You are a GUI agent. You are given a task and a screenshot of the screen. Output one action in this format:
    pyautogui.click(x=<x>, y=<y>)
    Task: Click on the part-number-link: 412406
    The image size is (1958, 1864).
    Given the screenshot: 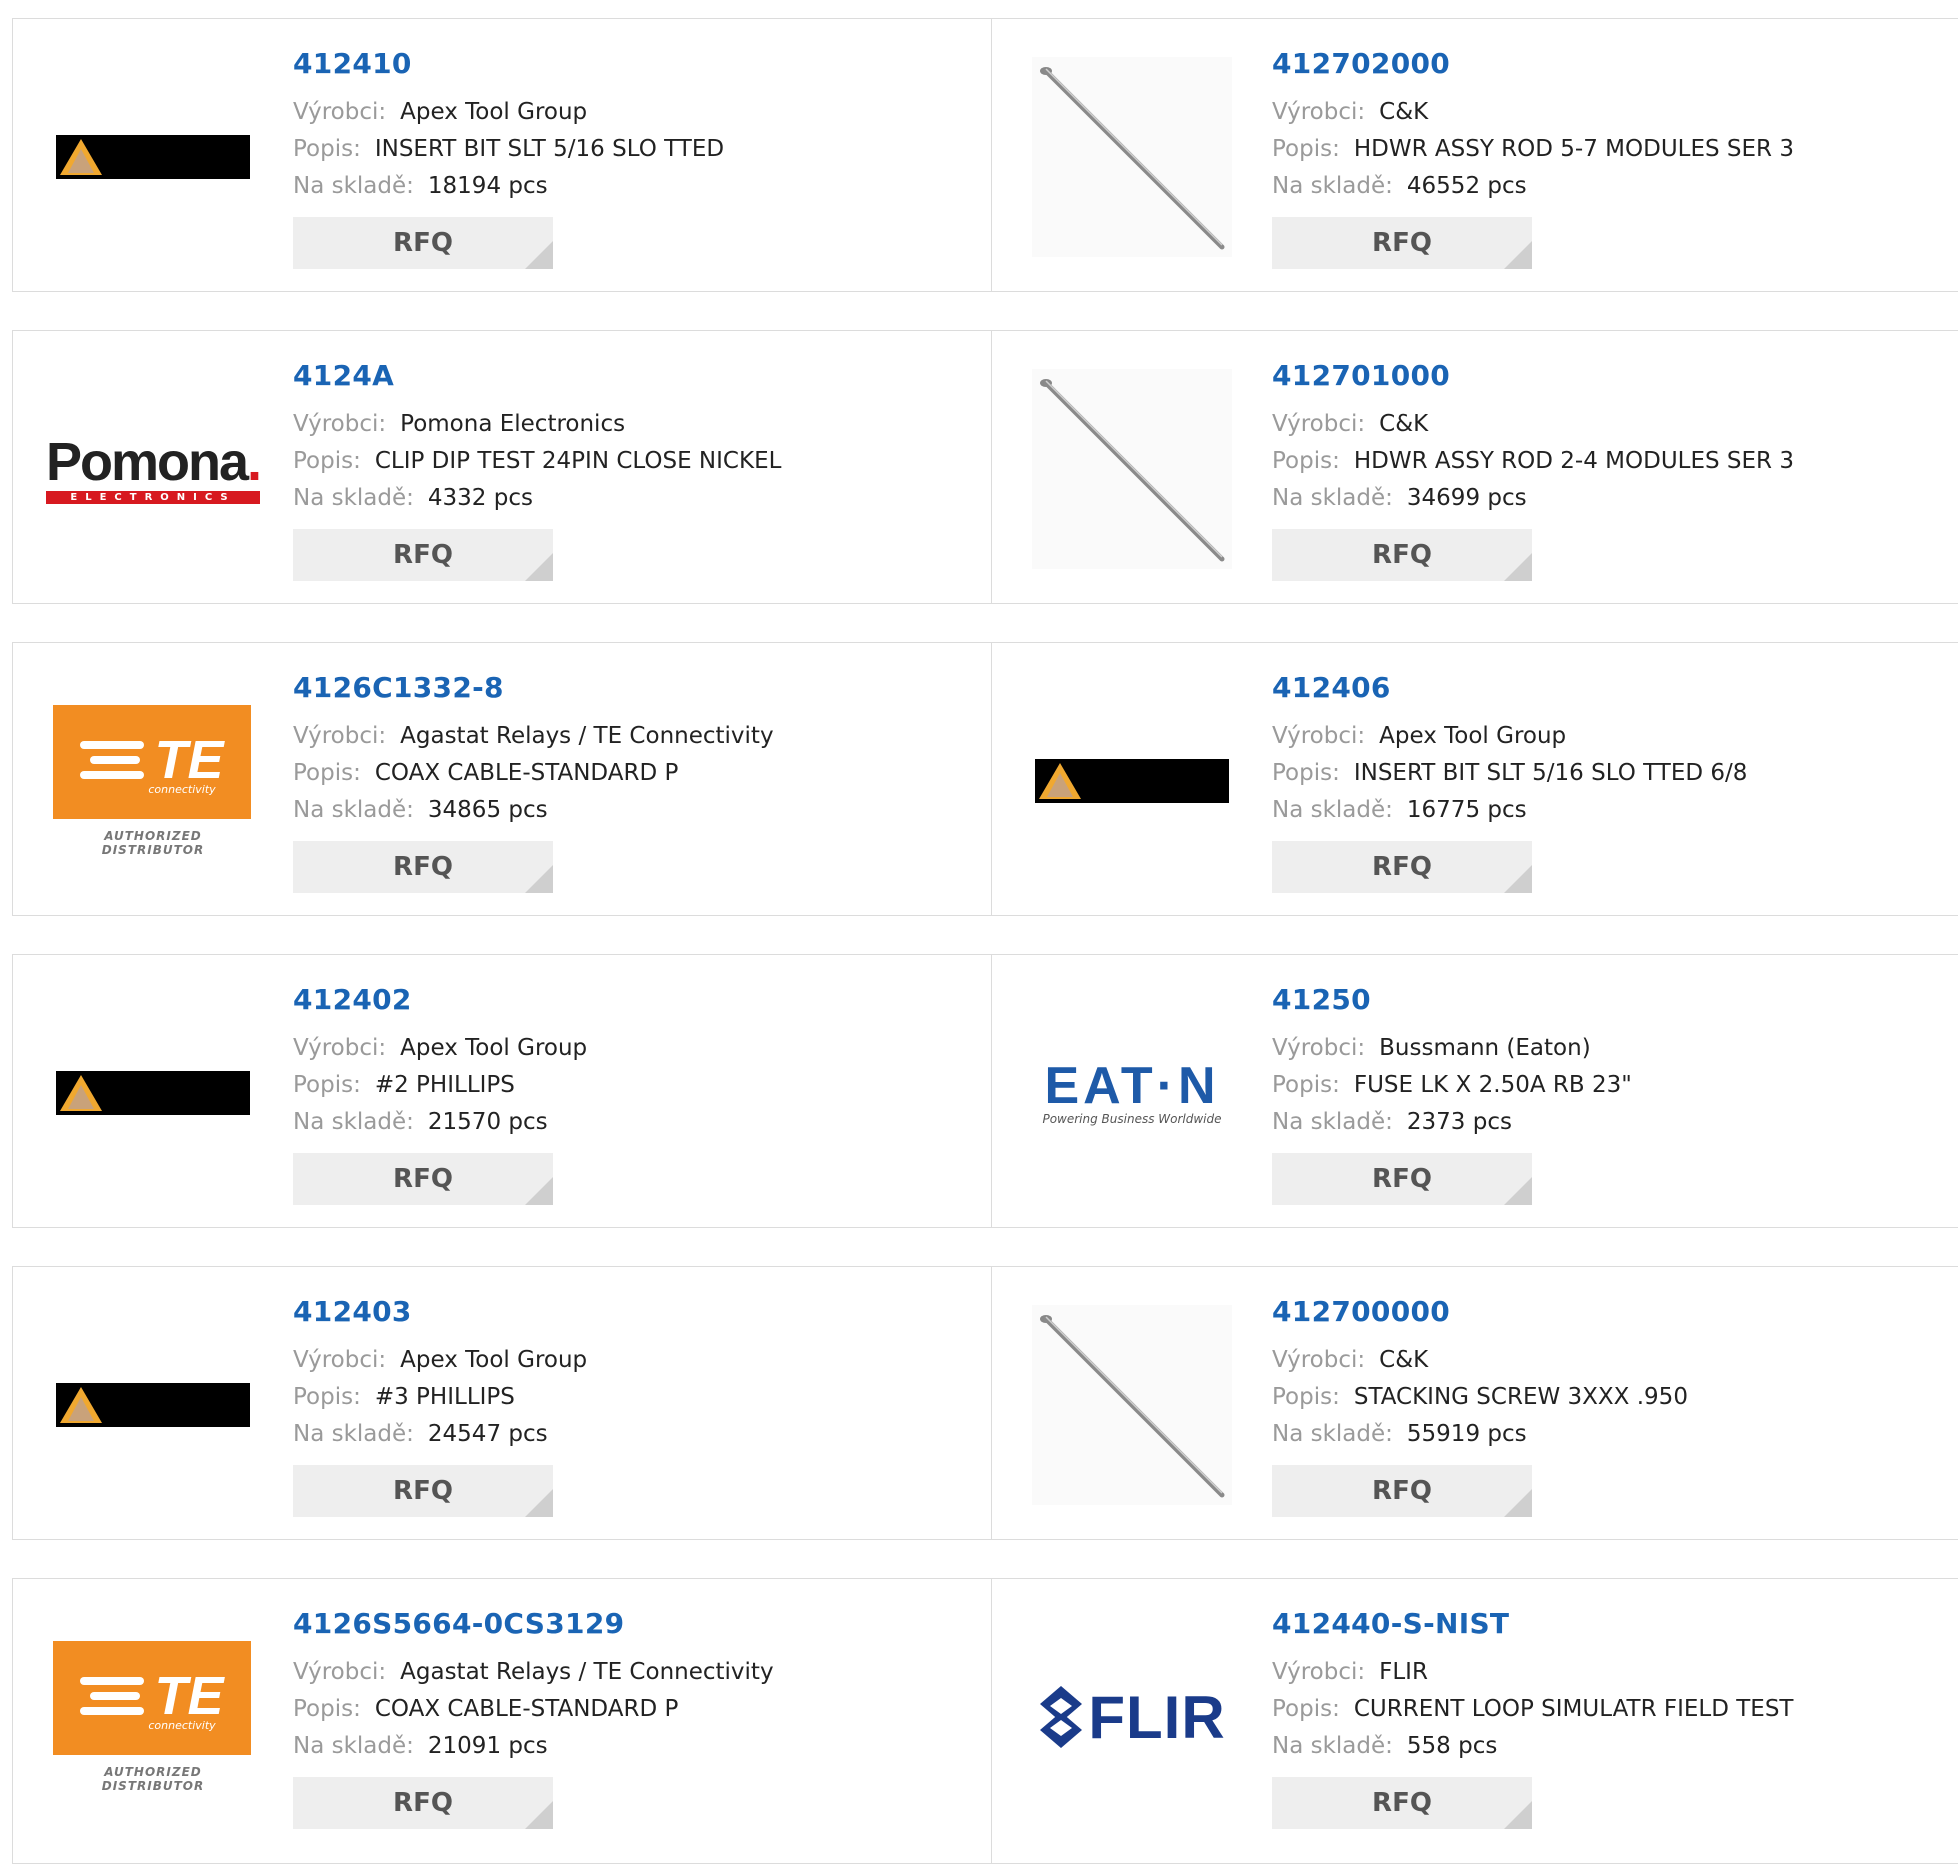 What is the action you would take?
    pyautogui.click(x=1509, y=687)
    